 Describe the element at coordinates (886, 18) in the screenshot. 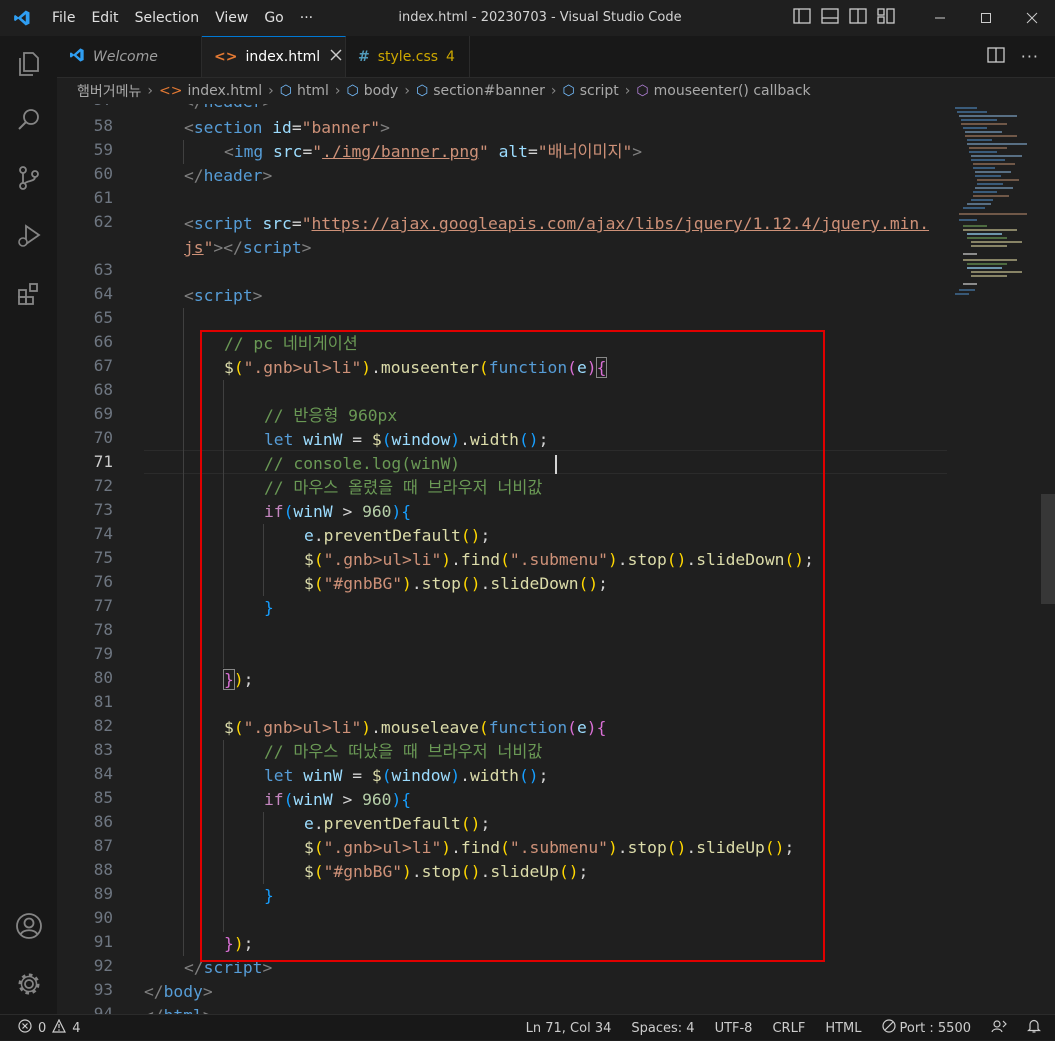

I see `customize-layout-icon` at that location.